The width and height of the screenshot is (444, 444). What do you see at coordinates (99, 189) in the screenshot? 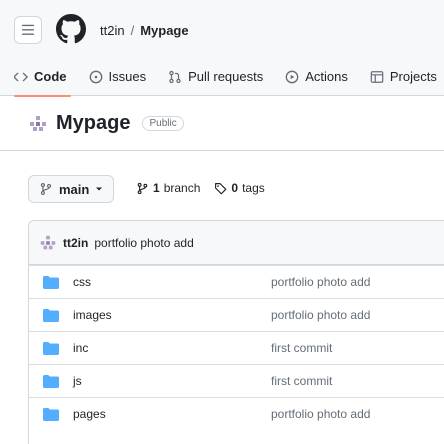
I see `caret-down-icon` at bounding box center [99, 189].